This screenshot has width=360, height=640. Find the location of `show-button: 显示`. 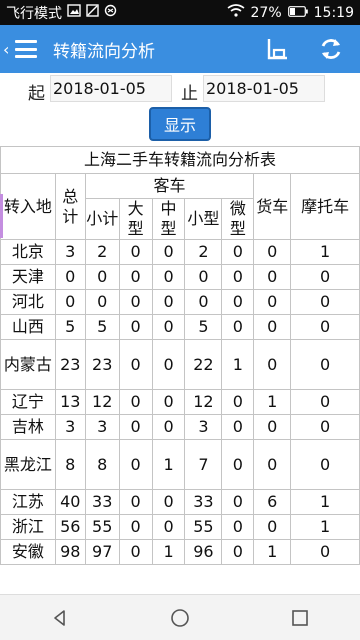

show-button: 显示 is located at coordinates (180, 124).